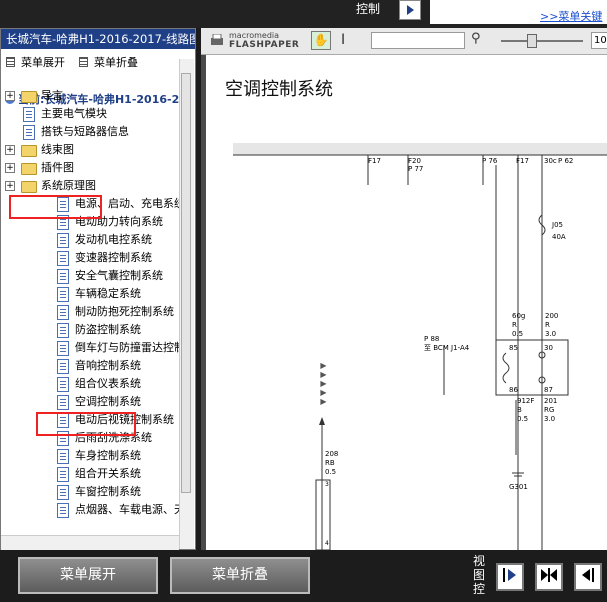 This screenshot has height=602, width=607. Describe the element at coordinates (90, 456) in the screenshot. I see `tree-item: 车身控制系统` at that location.